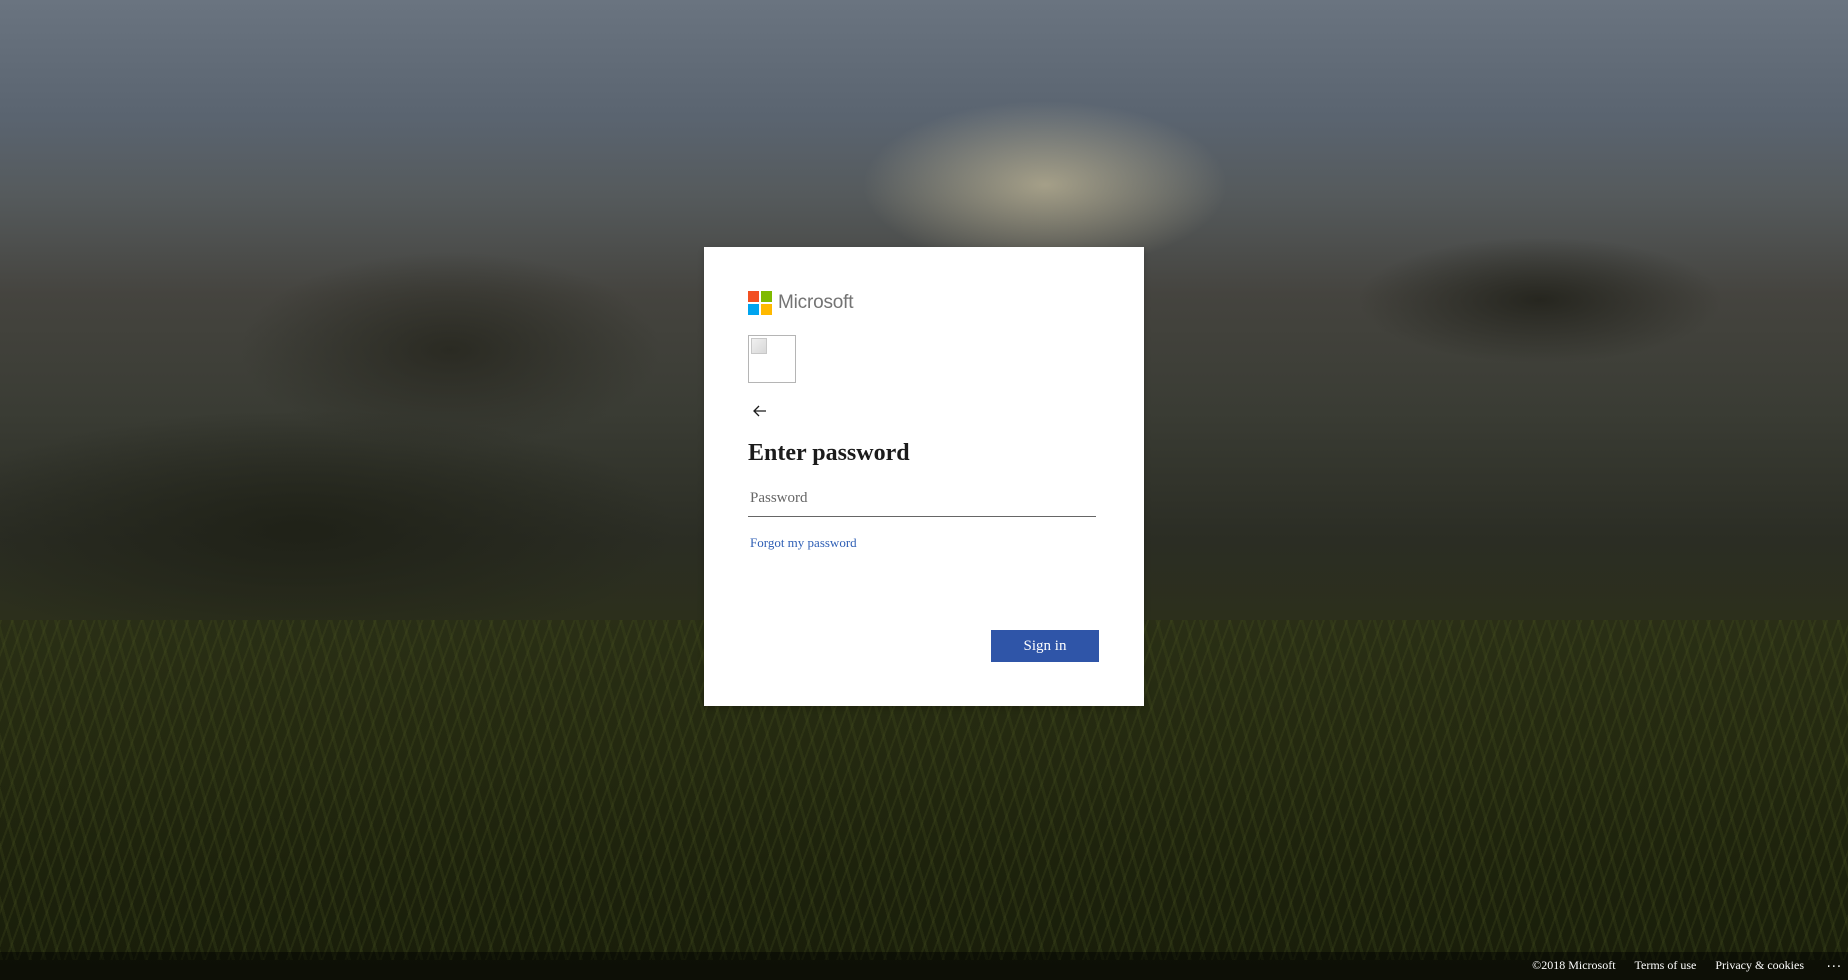  Describe the element at coordinates (1666, 965) in the screenshot. I see `footer-terms-link: Terms of use` at that location.